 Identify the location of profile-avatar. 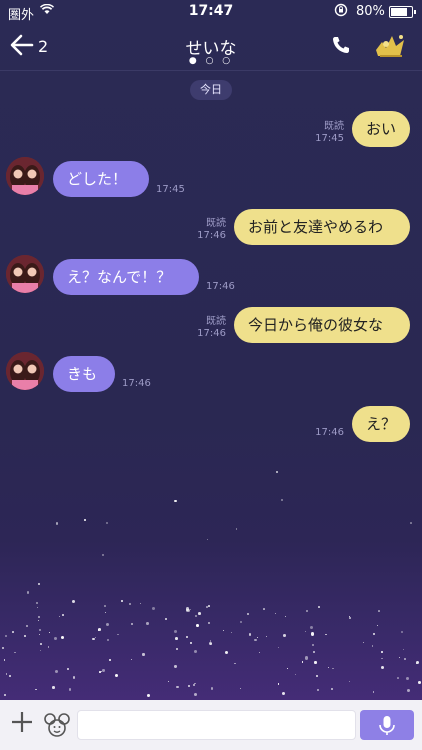
(390, 46).